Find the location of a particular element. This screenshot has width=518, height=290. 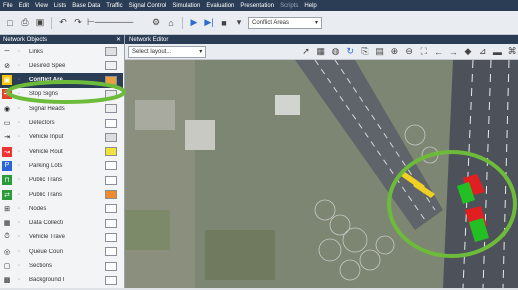

select-mode-icon: ➚ is located at coordinates (306, 52).